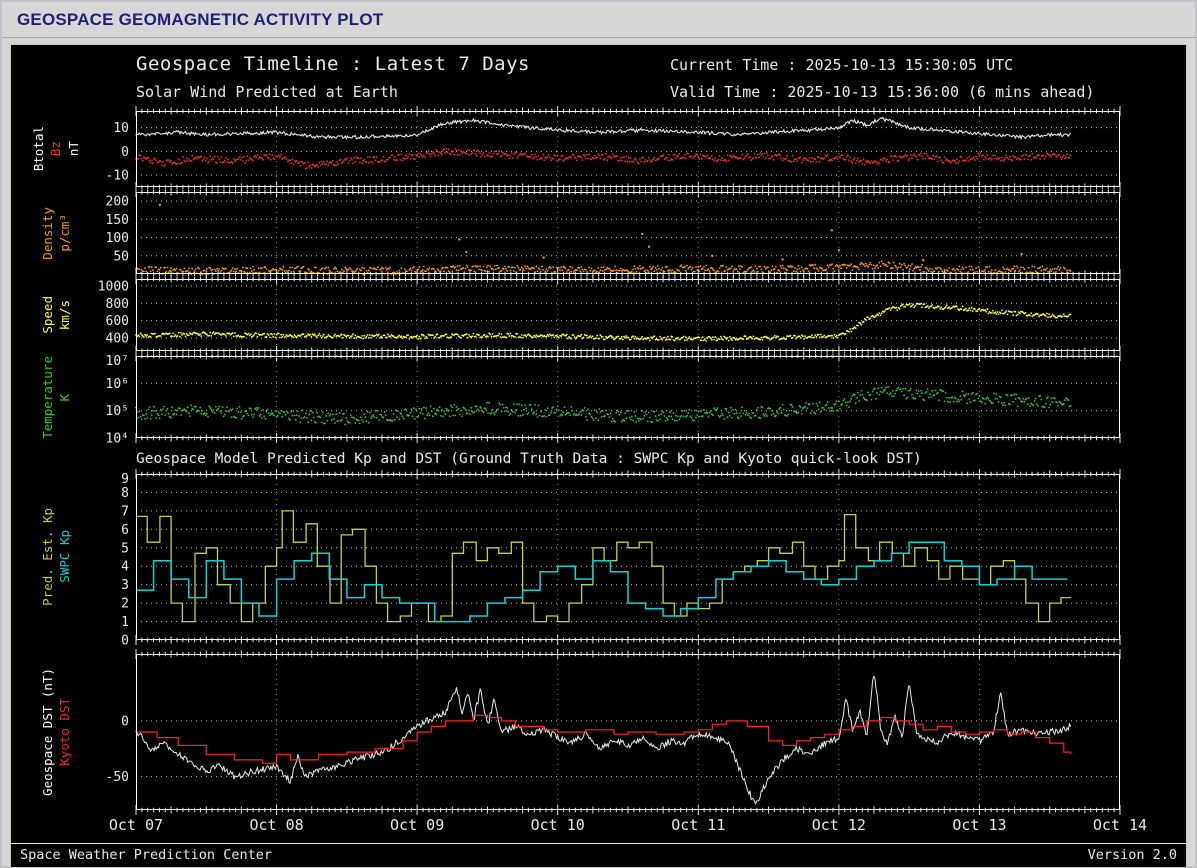  Describe the element at coordinates (842, 65) in the screenshot. I see `current-time: Current Time : 2025-10-13 15:30:05 UTC` at that location.